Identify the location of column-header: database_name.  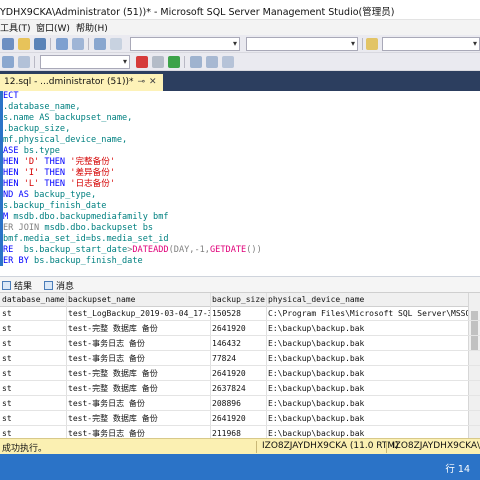
(33, 300).